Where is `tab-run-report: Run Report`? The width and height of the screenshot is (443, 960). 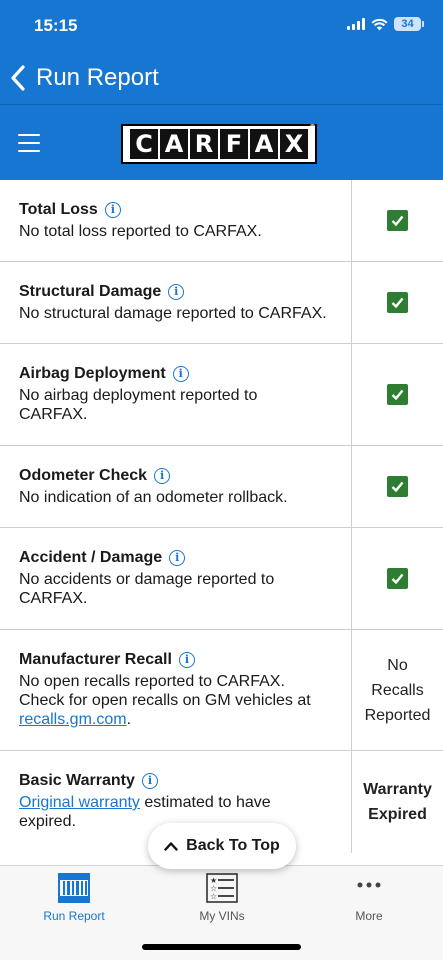 tab-run-report: Run Report is located at coordinates (74, 896).